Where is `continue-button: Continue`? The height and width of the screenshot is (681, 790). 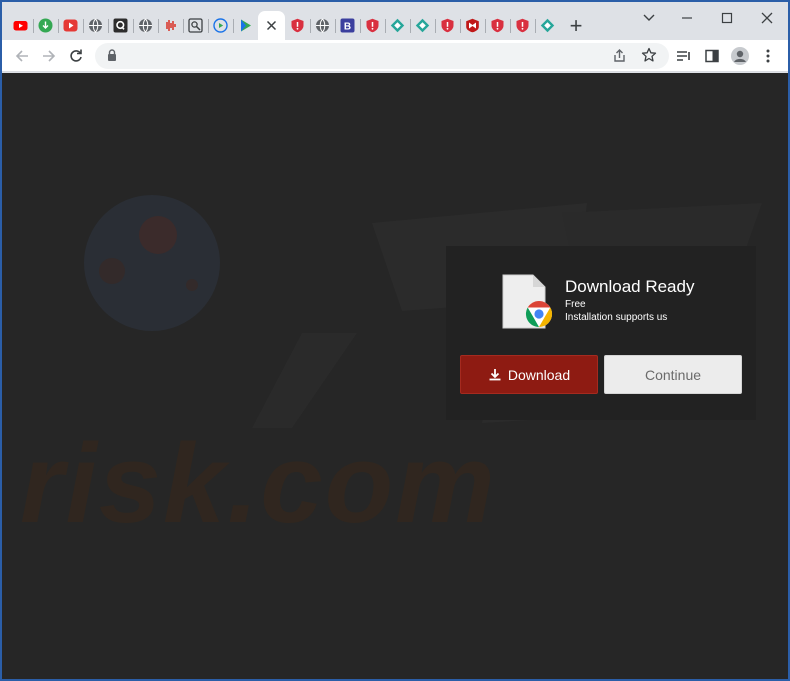
continue-button: Continue is located at coordinates (673, 374).